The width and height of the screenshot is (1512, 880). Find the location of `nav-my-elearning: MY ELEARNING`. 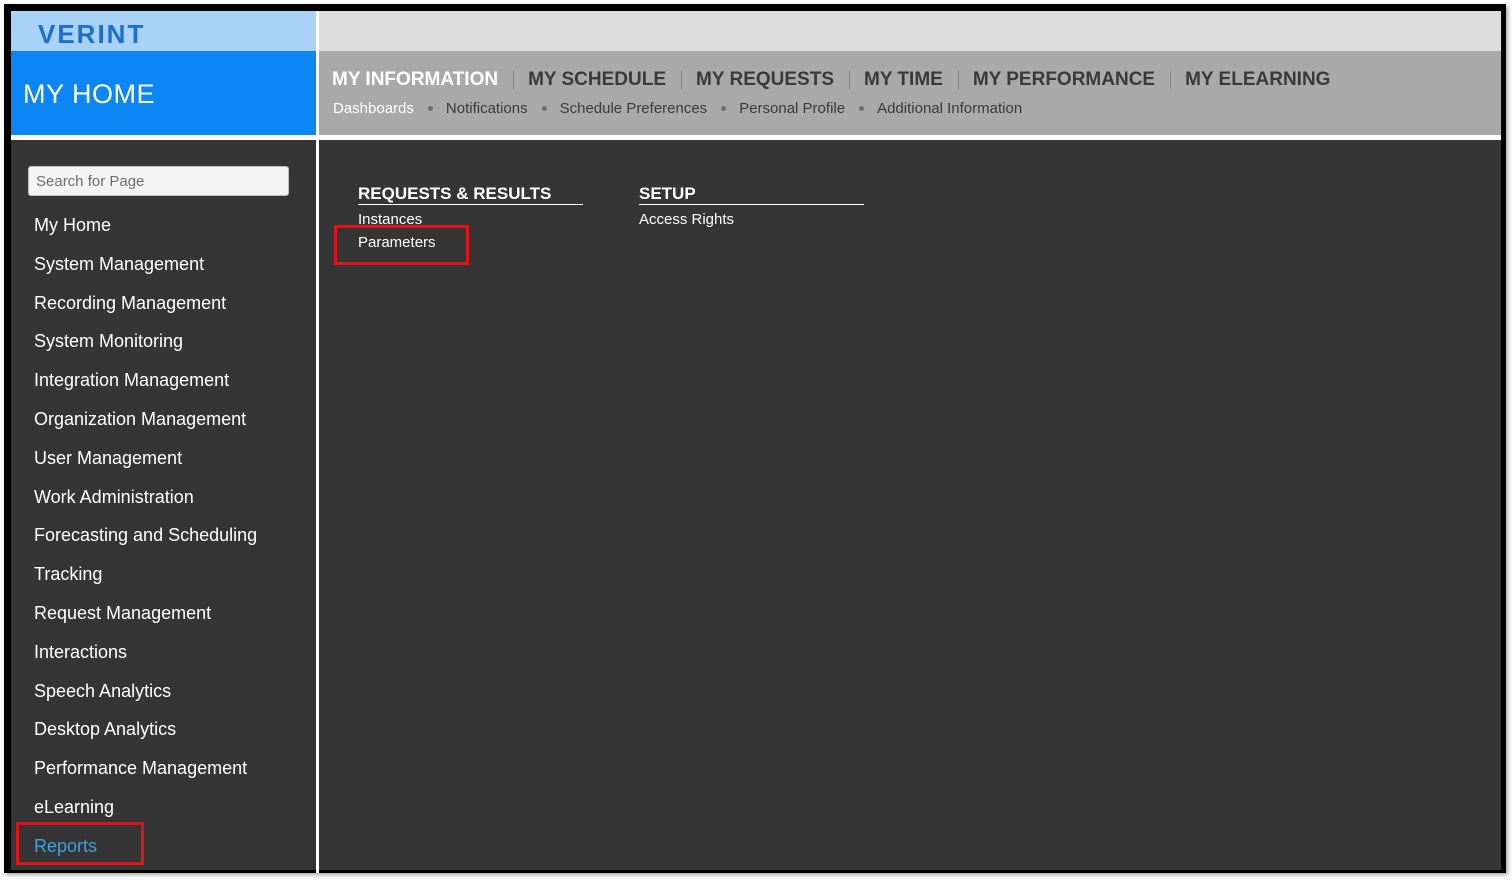

nav-my-elearning: MY ELEARNING is located at coordinates (1257, 80).